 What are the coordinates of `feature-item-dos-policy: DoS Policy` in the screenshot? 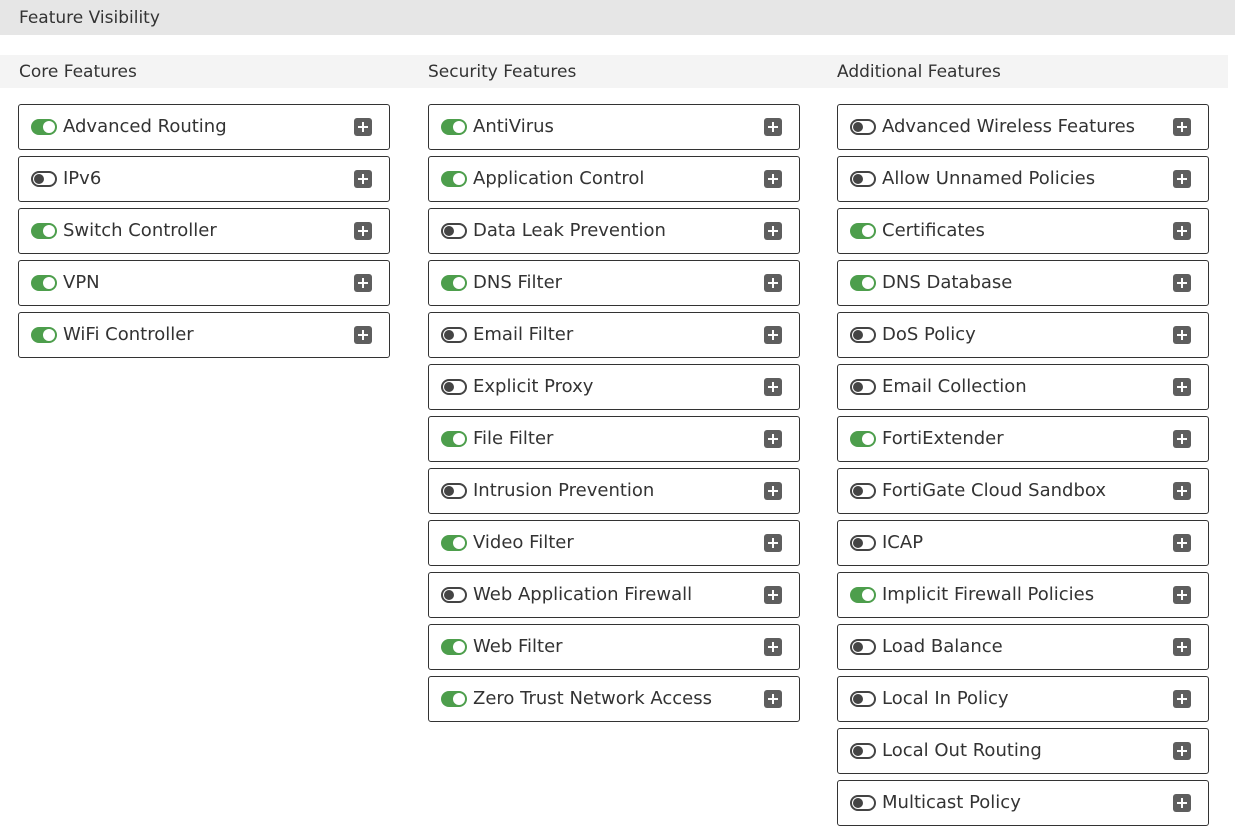 It's located at (1023, 335).